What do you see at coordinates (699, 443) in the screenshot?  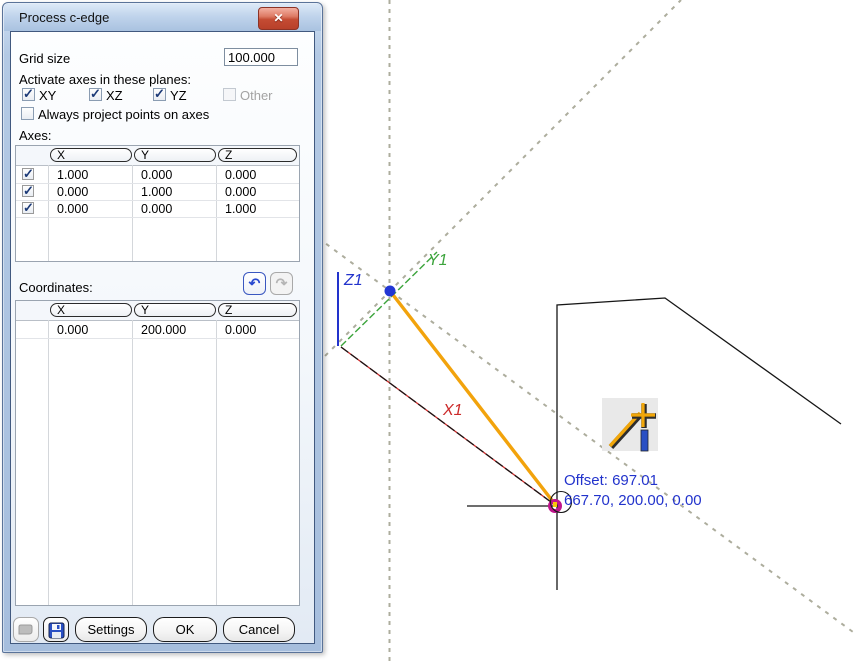 I see `part-edge-polyline` at bounding box center [699, 443].